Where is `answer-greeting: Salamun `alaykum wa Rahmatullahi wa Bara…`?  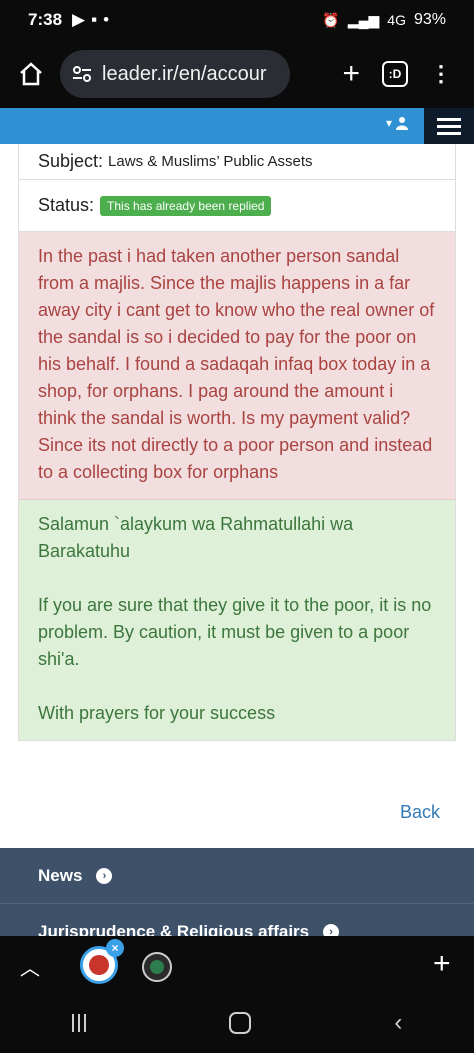 answer-greeting: Salamun `alaykum wa Rahmatullahi wa Bara… is located at coordinates (196, 537).